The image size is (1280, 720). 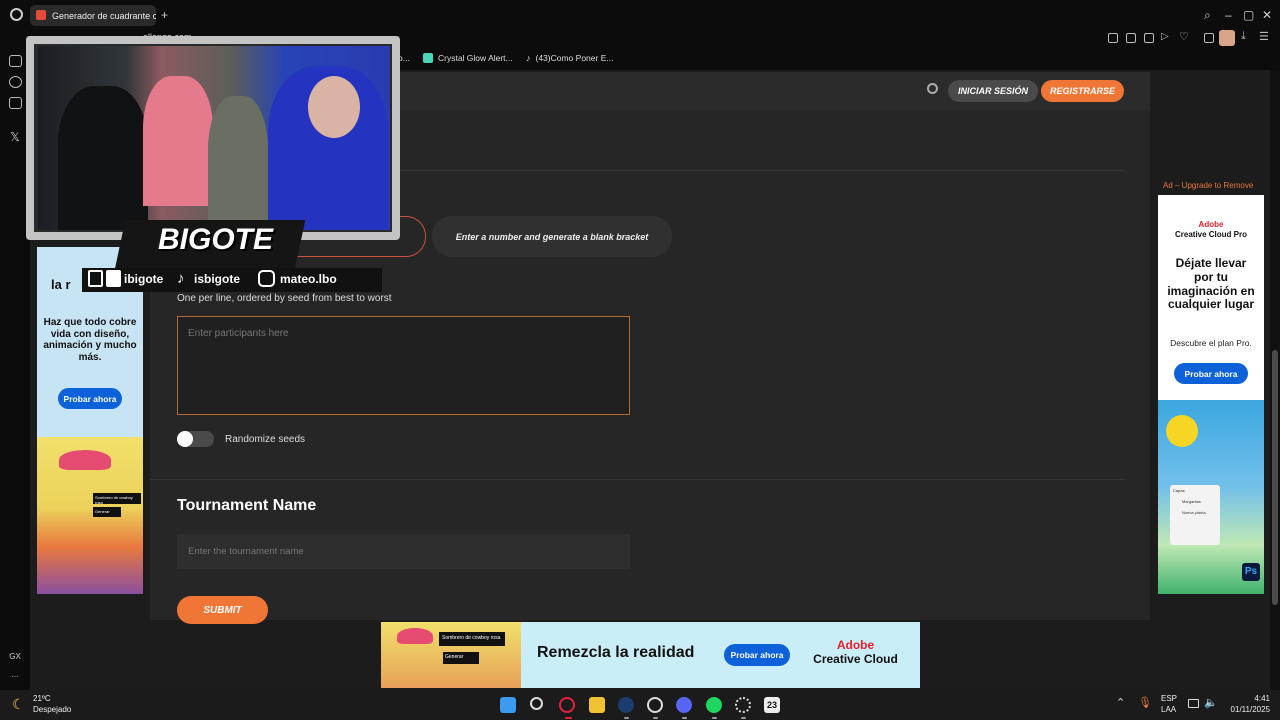 I want to click on ad-bottom-mini-card: Sombrero de cowboy rosa, so click(x=472, y=639).